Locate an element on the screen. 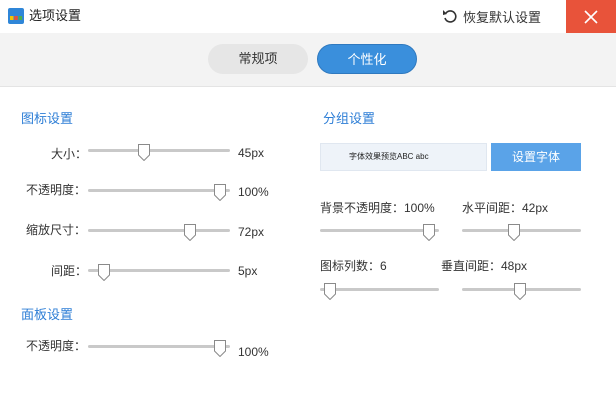 The width and height of the screenshot is (616, 398). close-button is located at coordinates (591, 16).